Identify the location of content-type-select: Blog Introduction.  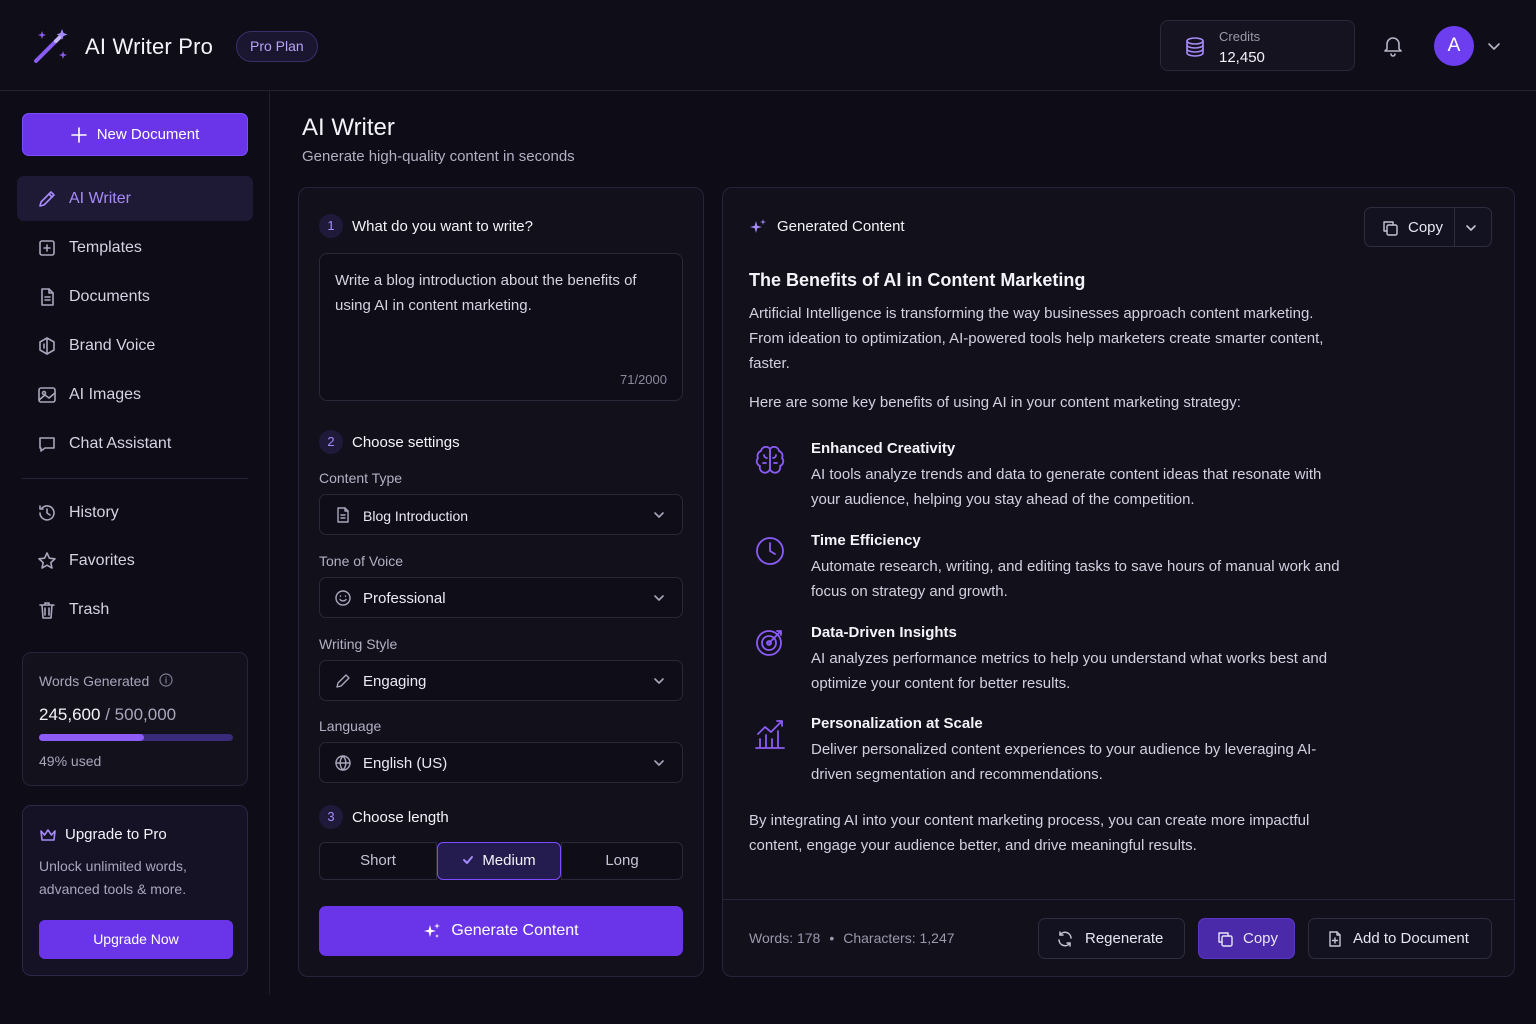
(501, 514).